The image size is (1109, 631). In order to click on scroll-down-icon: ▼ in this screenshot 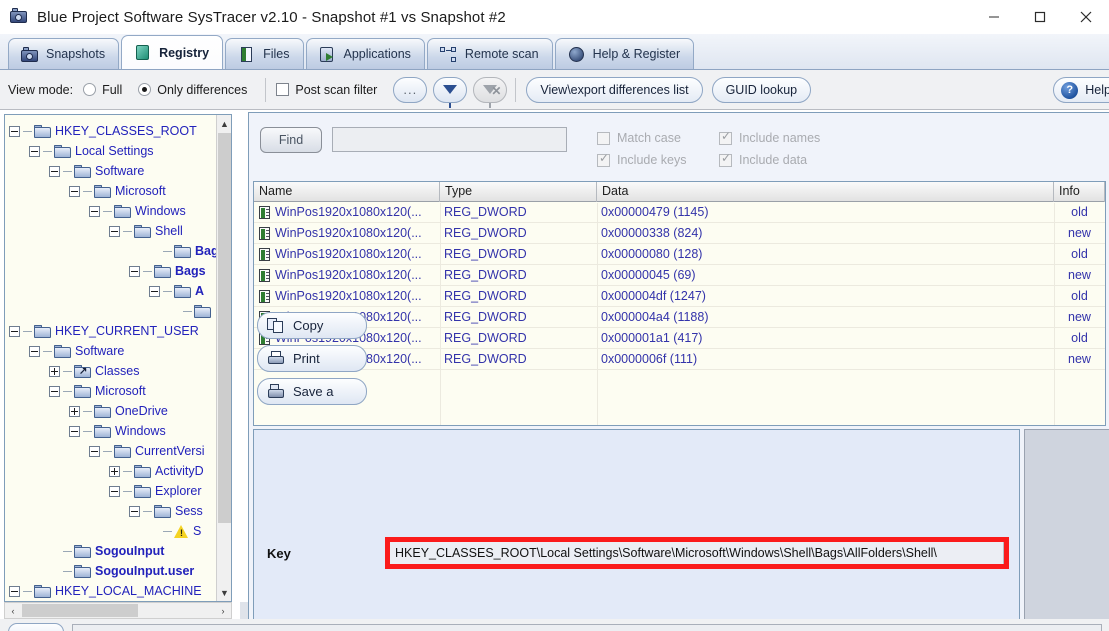, I will do `click(224, 592)`.